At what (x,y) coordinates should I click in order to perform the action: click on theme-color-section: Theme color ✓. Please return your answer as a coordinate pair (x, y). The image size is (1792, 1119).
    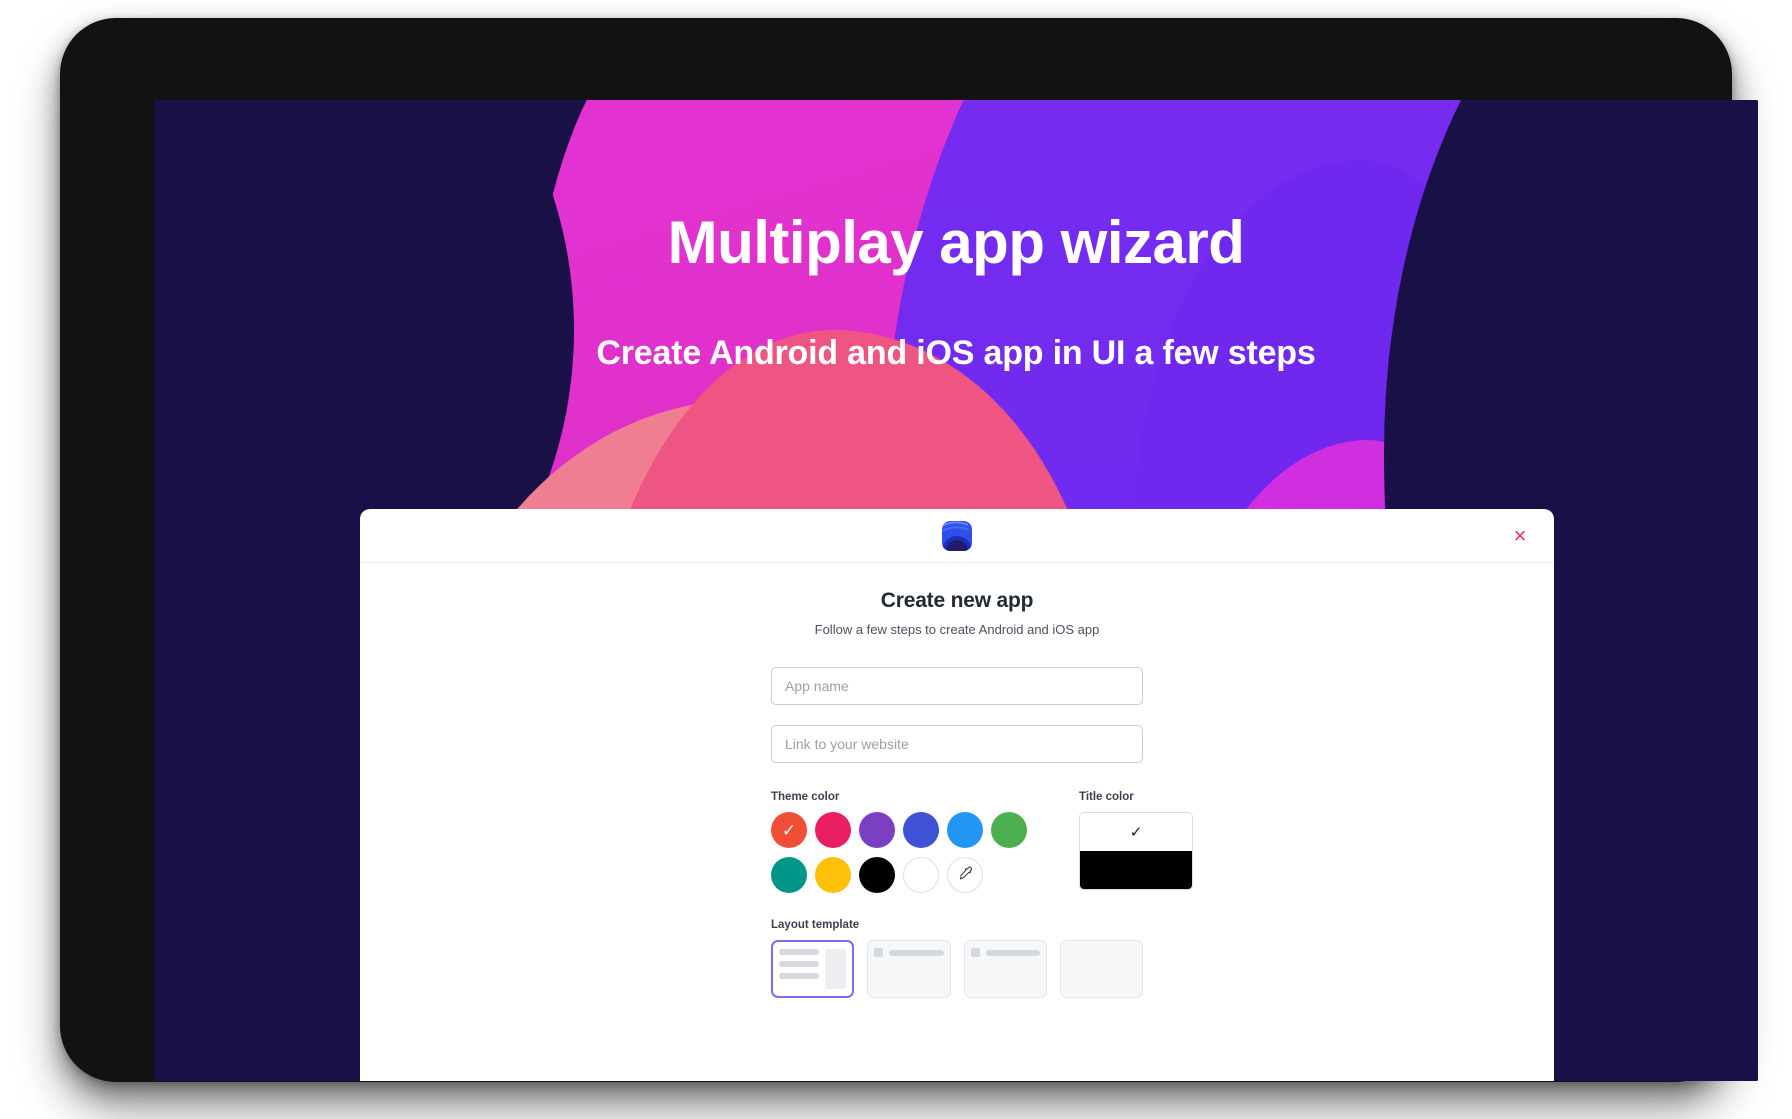
    Looking at the image, I should click on (899, 842).